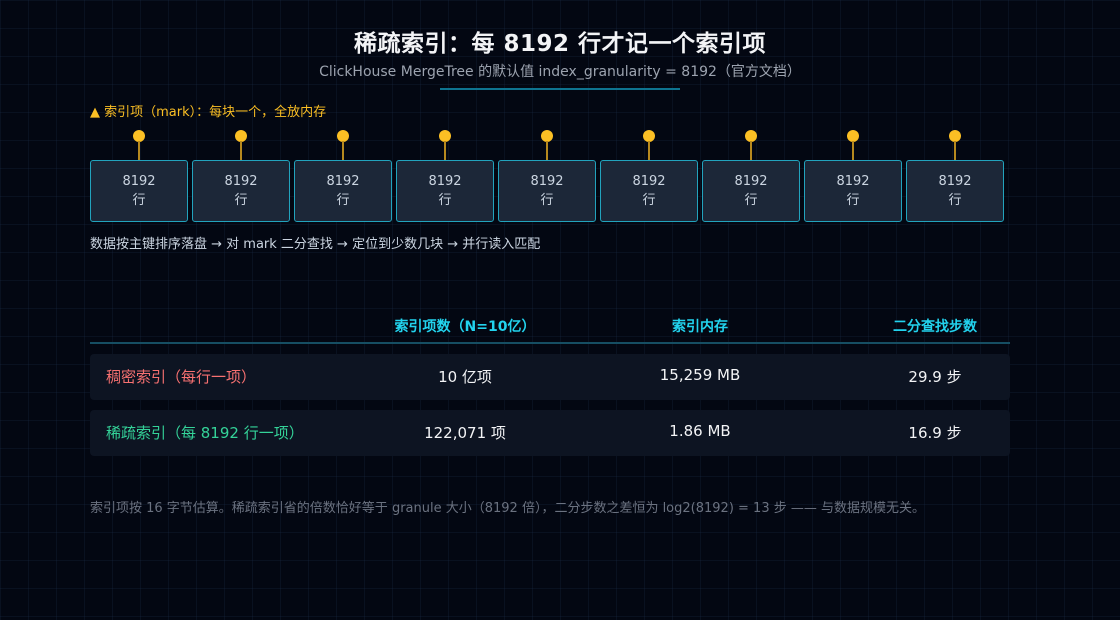 This screenshot has height=620, width=1120. What do you see at coordinates (465, 377) in the screenshot?
I see `cell-entries-dense: 10 亿项` at bounding box center [465, 377].